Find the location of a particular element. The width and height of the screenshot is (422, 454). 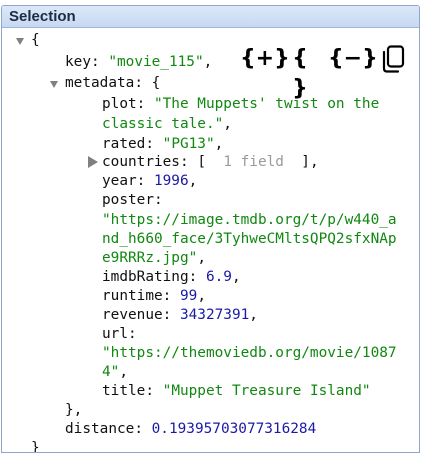

field-revenue-value: 34327391 is located at coordinates (214, 315).